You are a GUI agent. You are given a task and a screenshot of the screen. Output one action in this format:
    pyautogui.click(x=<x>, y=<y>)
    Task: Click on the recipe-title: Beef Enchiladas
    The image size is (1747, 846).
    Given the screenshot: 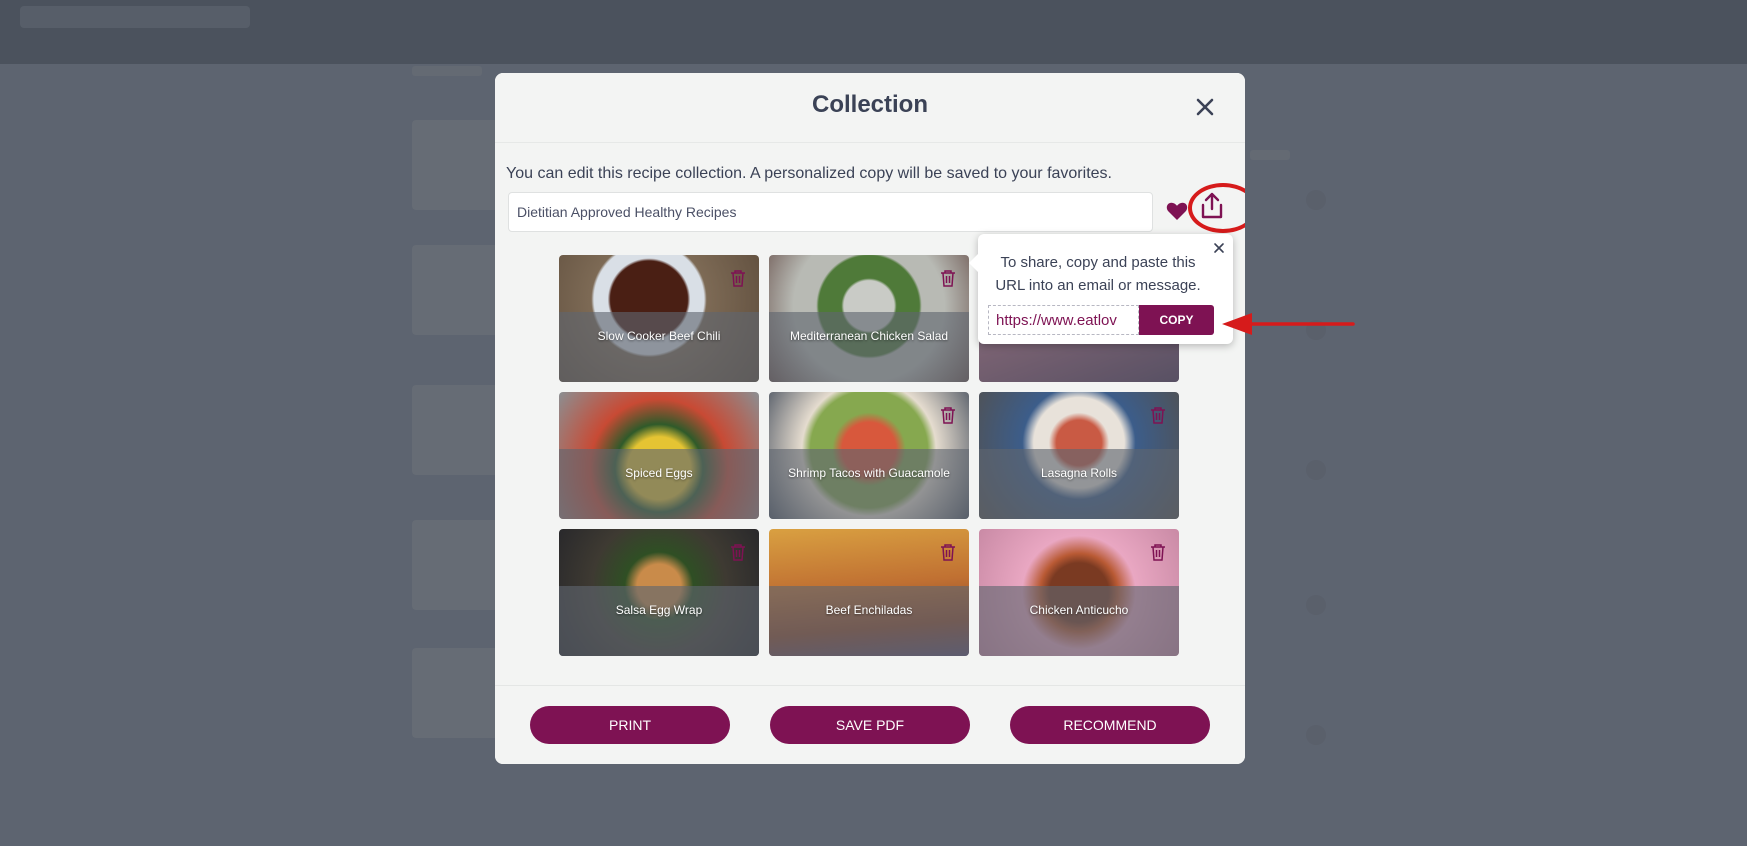 What is the action you would take?
    pyautogui.click(x=869, y=610)
    